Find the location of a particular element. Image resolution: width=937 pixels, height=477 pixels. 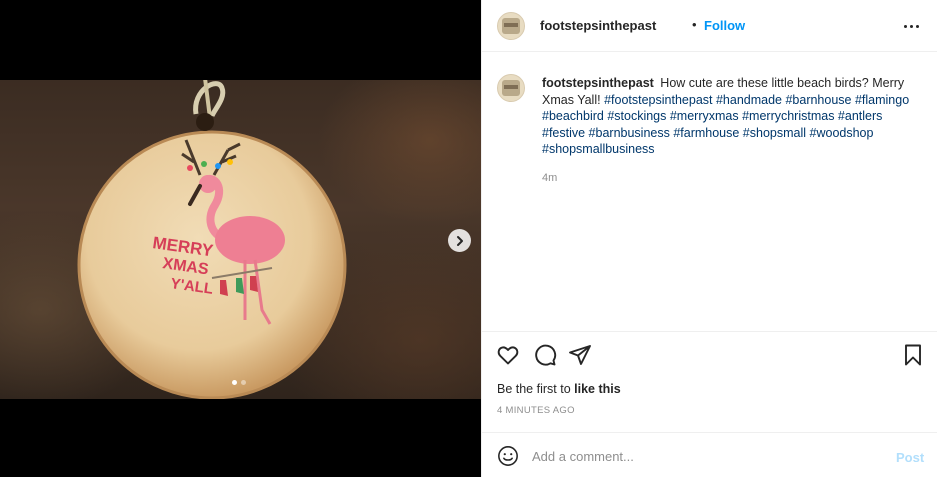

caption-avatar is located at coordinates (511, 88).